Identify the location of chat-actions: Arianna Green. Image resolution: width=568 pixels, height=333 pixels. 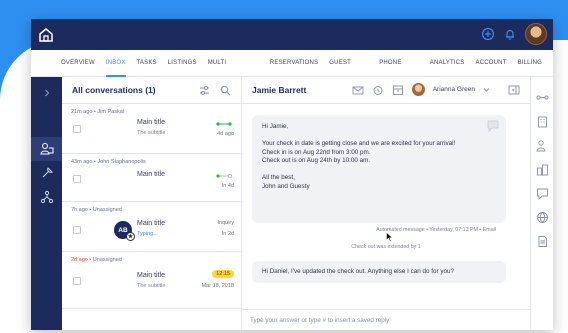
(436, 89).